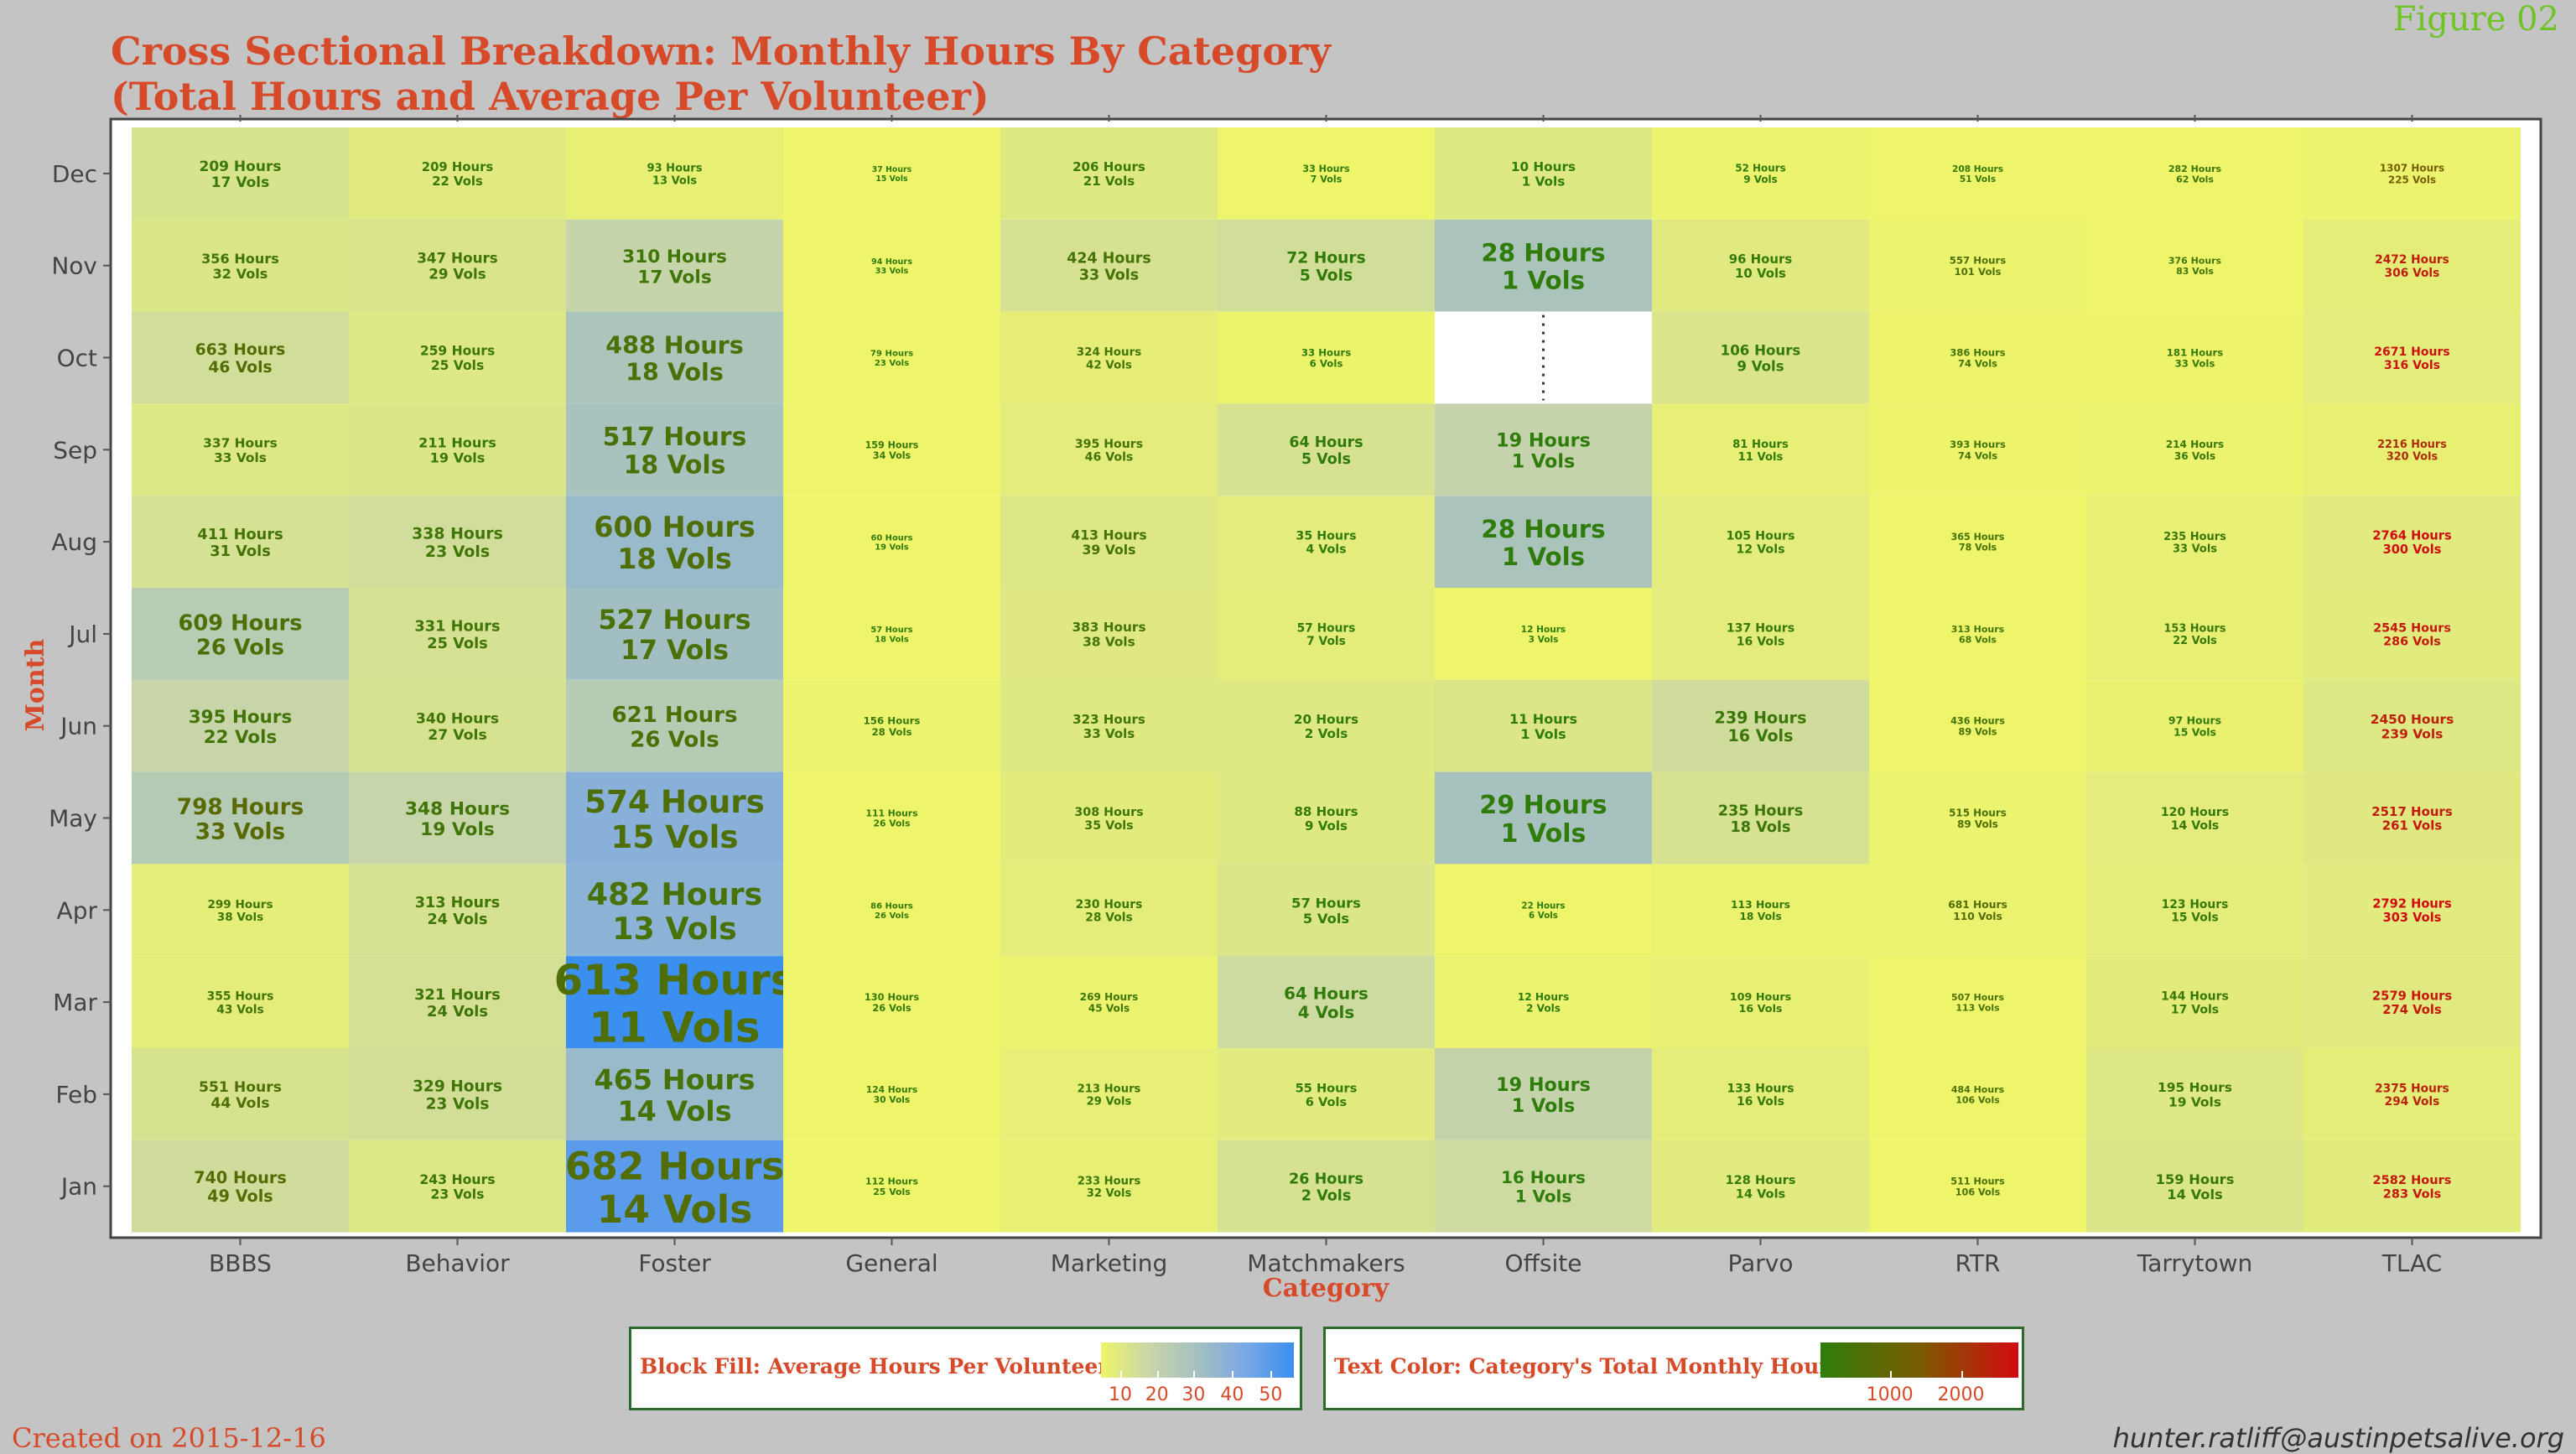 This screenshot has height=1454, width=2576. What do you see at coordinates (2194, 917) in the screenshot?
I see `cell-vols-label: 15 Vols` at bounding box center [2194, 917].